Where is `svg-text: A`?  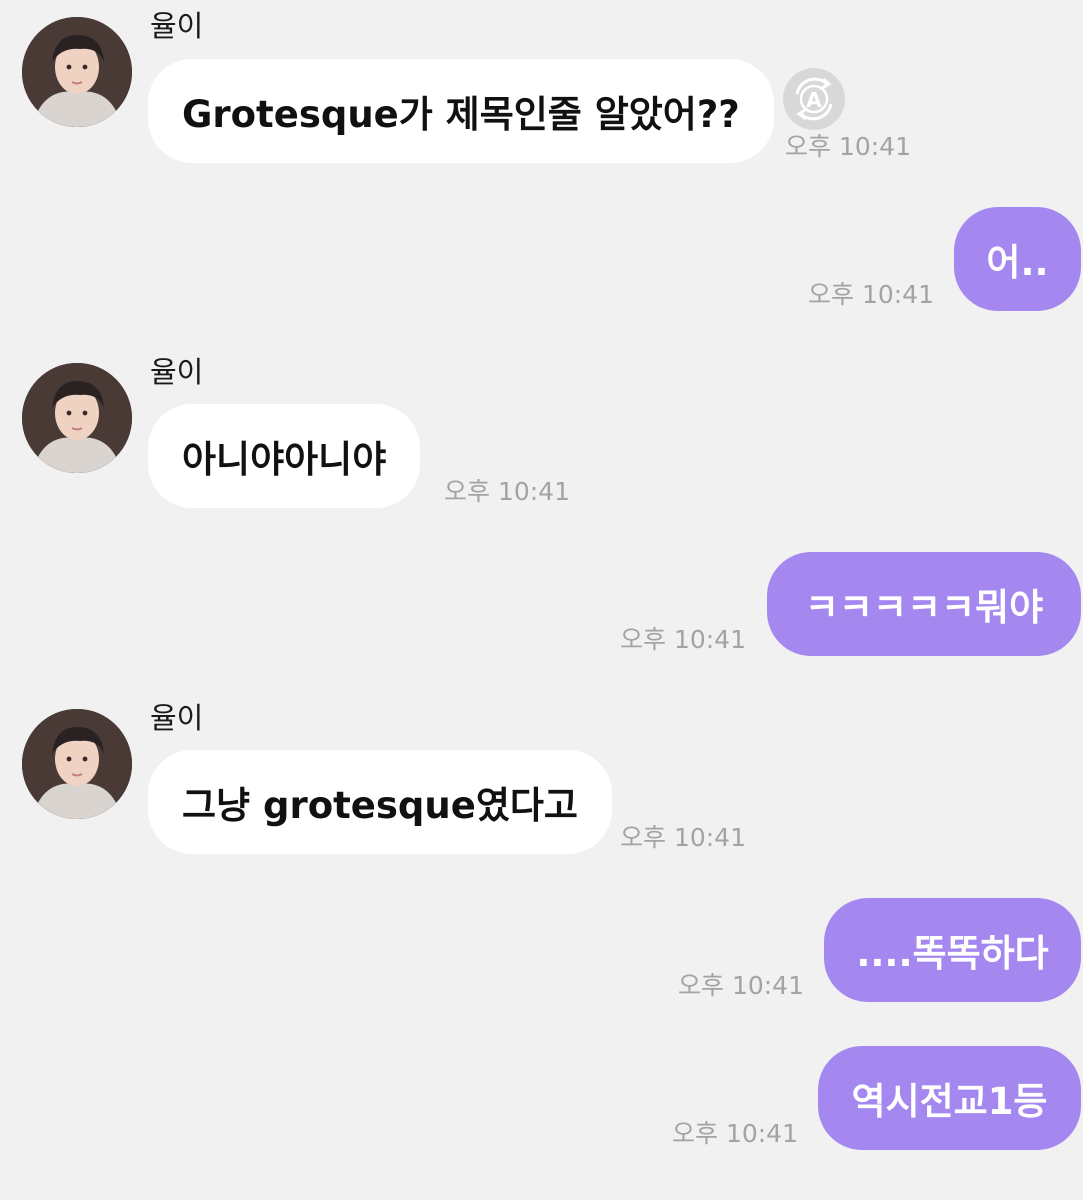
svg-text: A is located at coordinates (814, 100).